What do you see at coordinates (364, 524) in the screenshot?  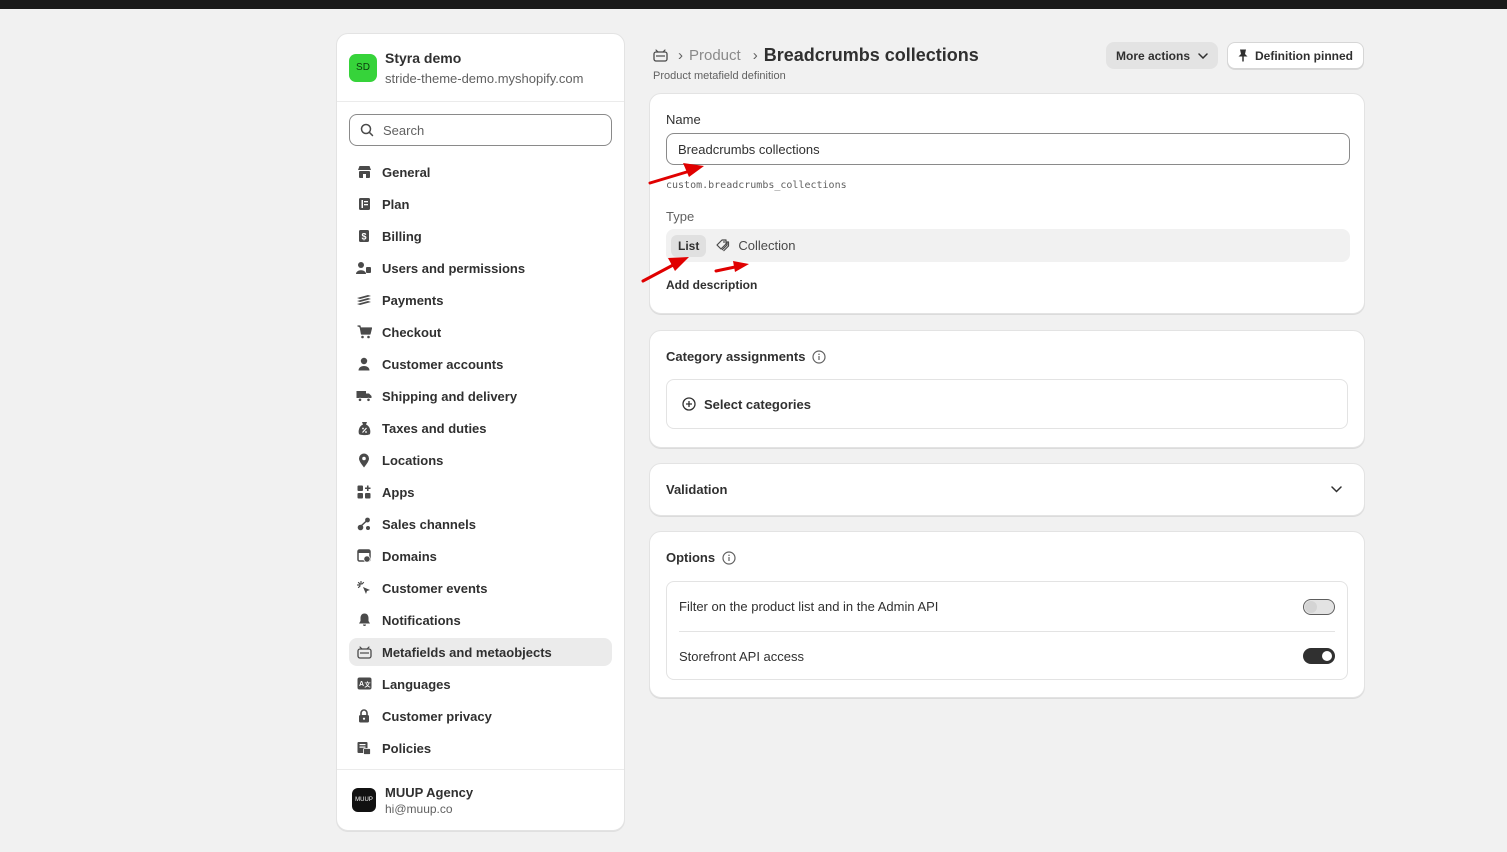 I see `channels-icon` at bounding box center [364, 524].